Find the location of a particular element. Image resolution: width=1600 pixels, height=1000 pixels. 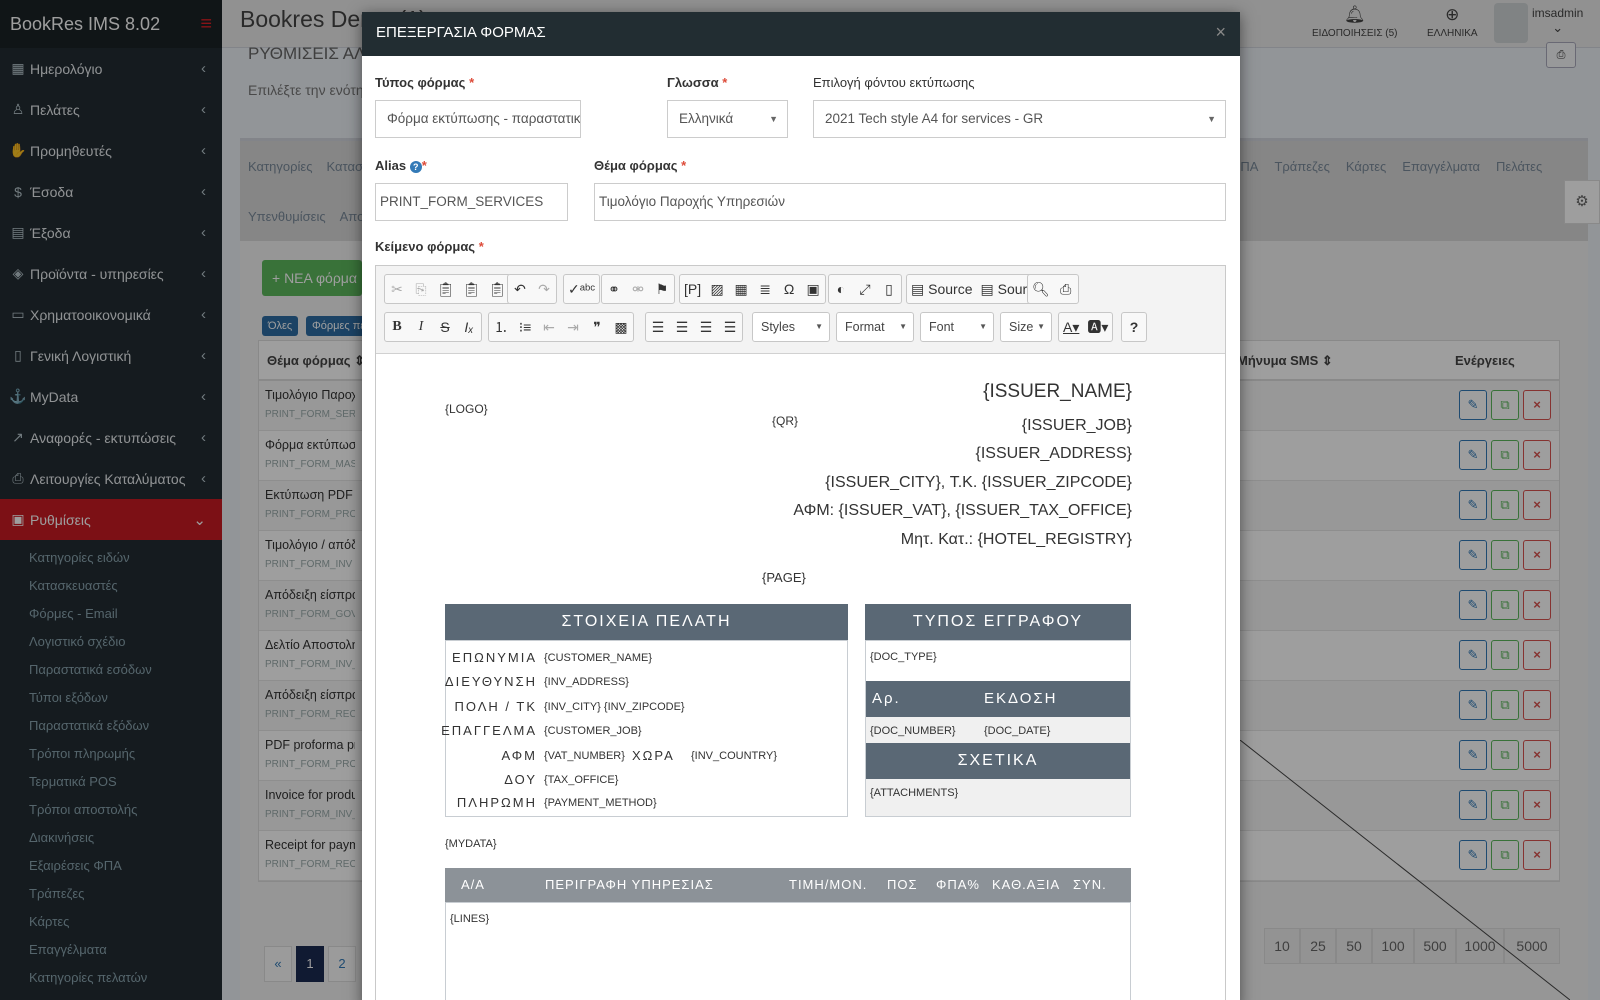

source-button: ▤ Source is located at coordinates (941, 289).